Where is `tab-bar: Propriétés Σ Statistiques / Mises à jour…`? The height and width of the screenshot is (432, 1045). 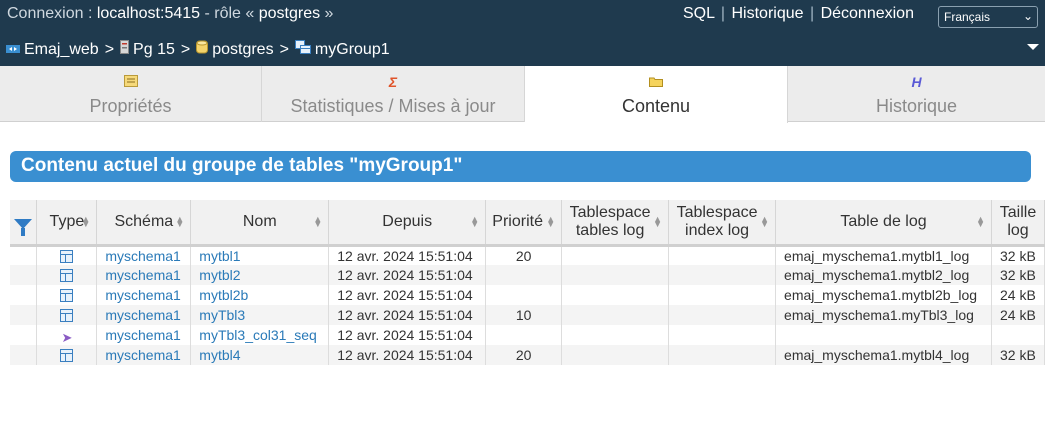
tab-bar: Propriétés Σ Statistiques / Mises à jour… is located at coordinates (522, 94).